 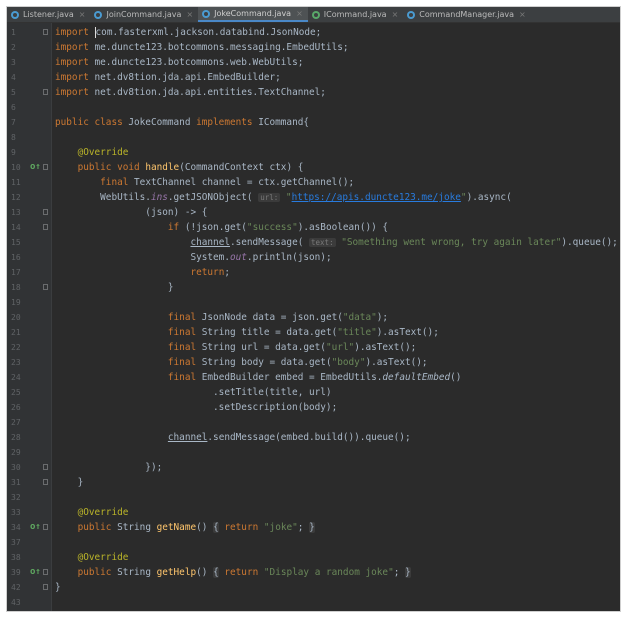 What do you see at coordinates (281, 122) in the screenshot?
I see `code-token: ICommand{` at bounding box center [281, 122].